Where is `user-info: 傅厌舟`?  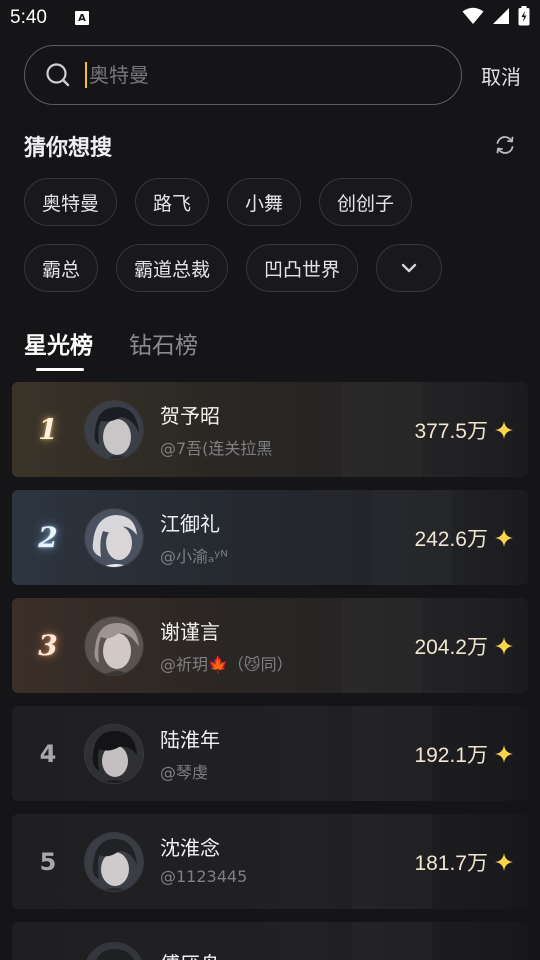
user-info: 傅厌舟 is located at coordinates (190, 954).